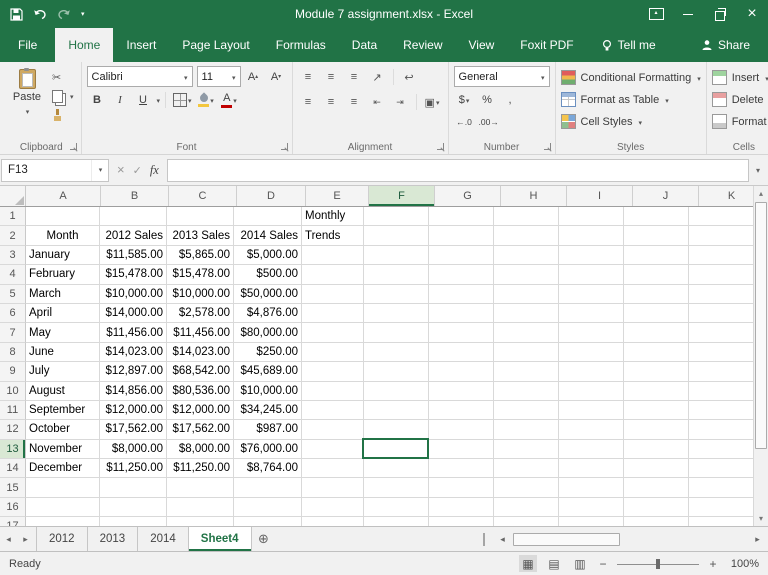 The height and width of the screenshot is (575, 768). What do you see at coordinates (154, 170) in the screenshot?
I see `insert-function-button: fx` at bounding box center [154, 170].